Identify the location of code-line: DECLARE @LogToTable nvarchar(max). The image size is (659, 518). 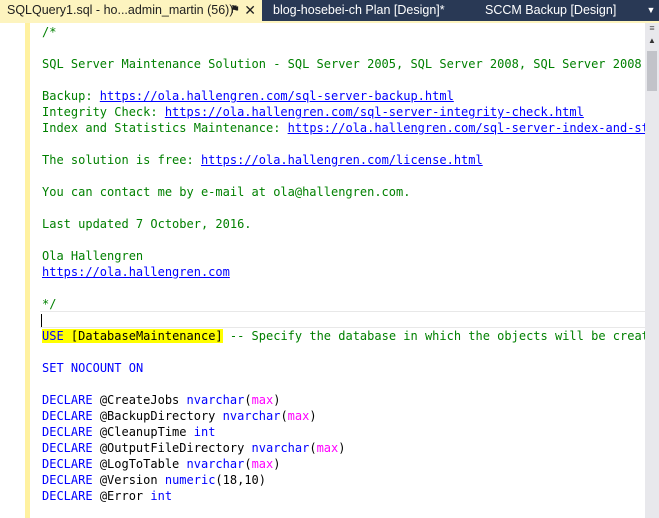
(161, 464).